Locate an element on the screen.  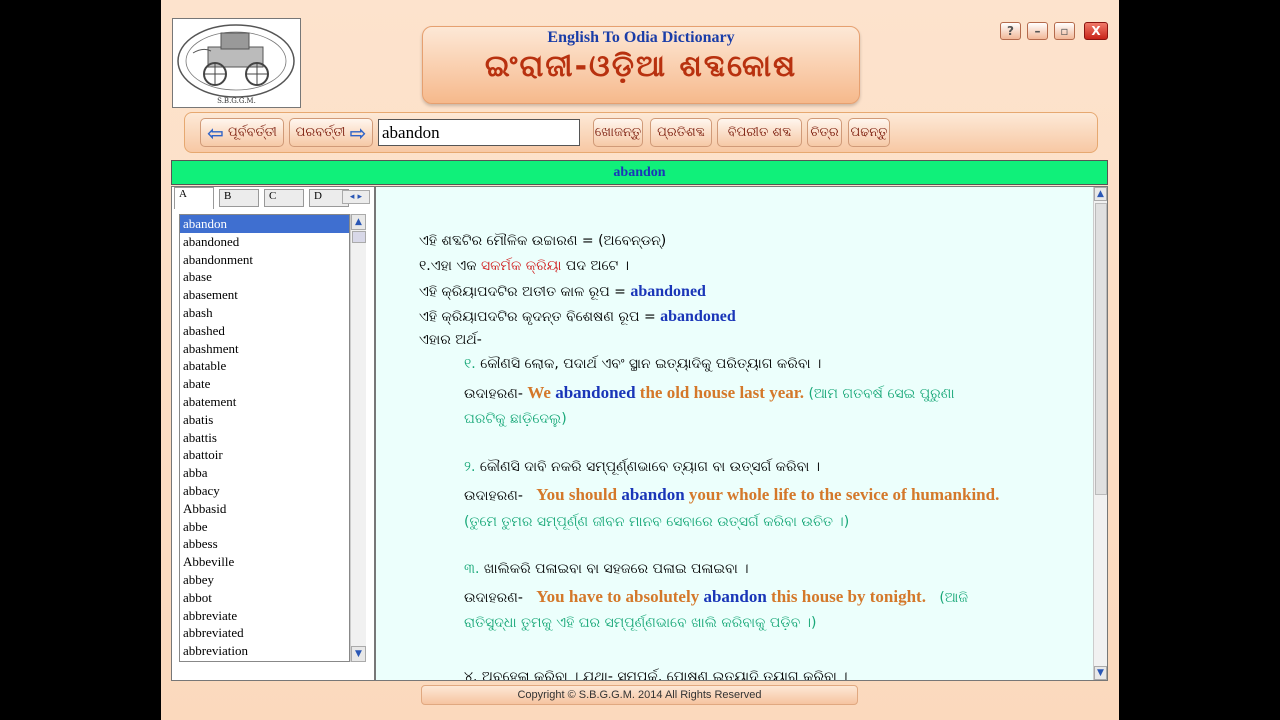
list-item: abandon is located at coordinates (264, 224).